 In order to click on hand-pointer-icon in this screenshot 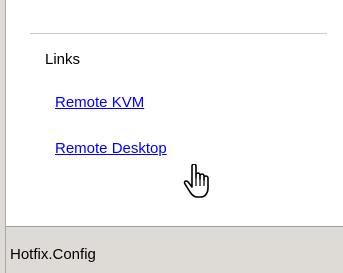, I will do `click(196, 181)`.